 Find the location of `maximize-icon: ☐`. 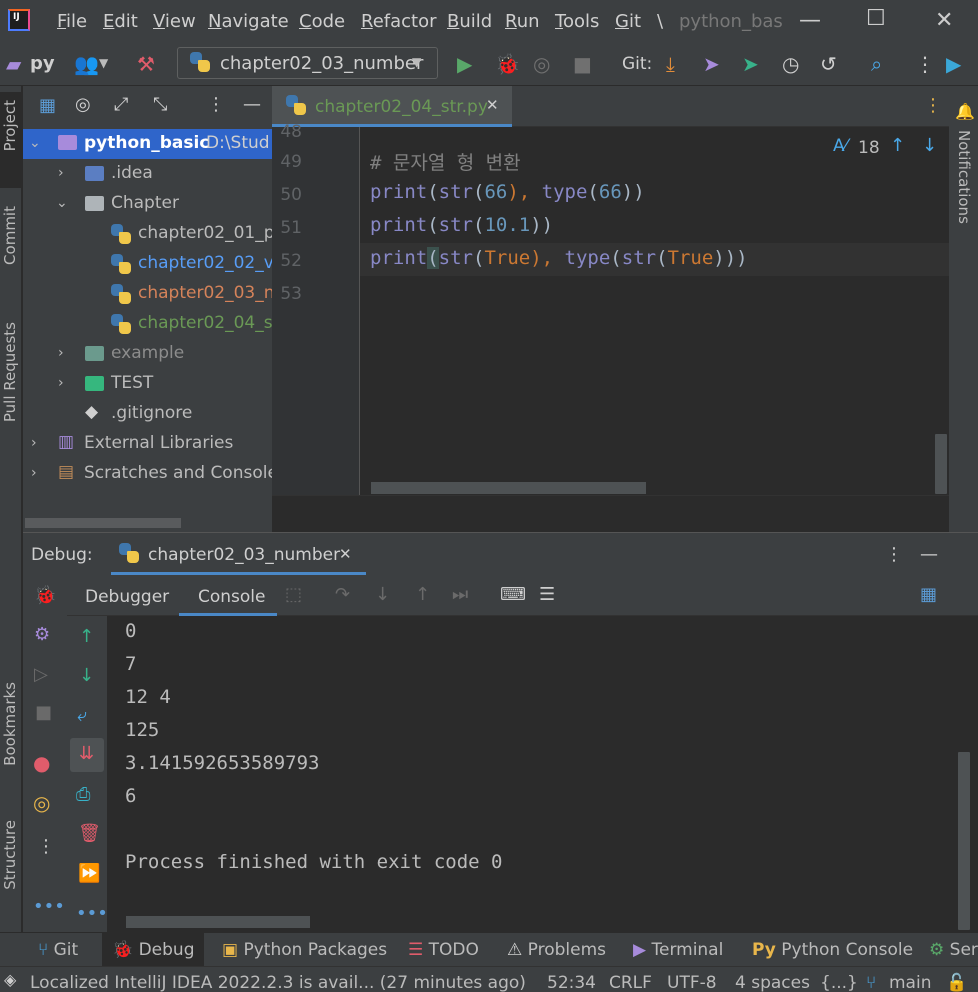

maximize-icon: ☐ is located at coordinates (876, 18).